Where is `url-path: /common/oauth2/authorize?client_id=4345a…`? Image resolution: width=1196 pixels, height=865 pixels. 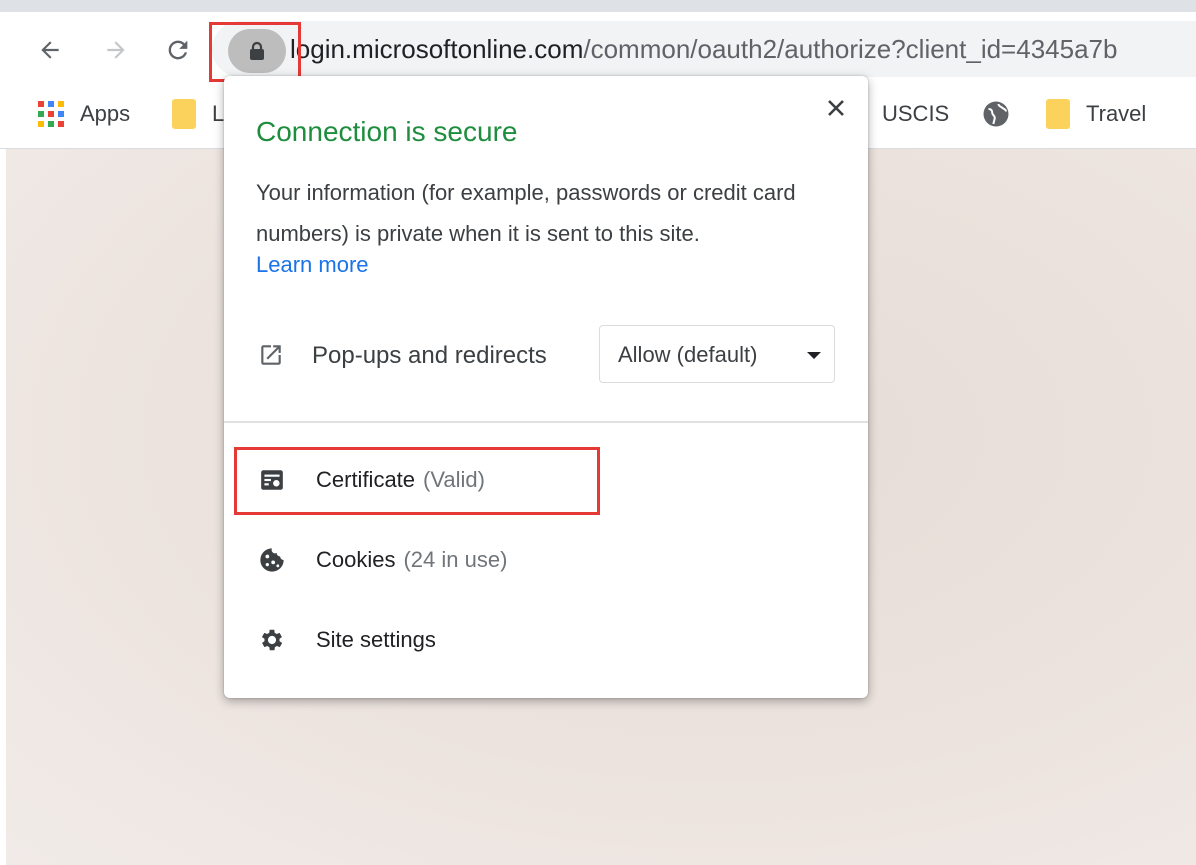 url-path: /common/oauth2/authorize?client_id=4345a… is located at coordinates (850, 49).